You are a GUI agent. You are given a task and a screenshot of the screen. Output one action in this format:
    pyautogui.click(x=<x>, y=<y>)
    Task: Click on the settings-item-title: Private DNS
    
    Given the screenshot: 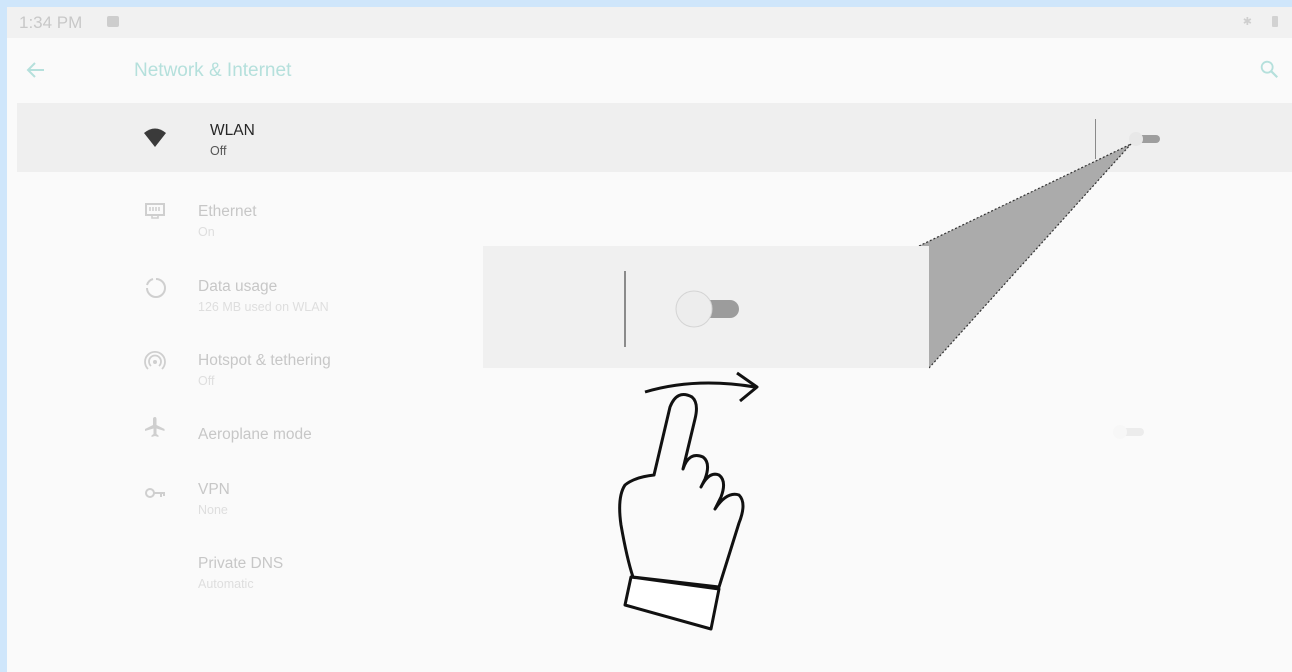 What is the action you would take?
    pyautogui.click(x=241, y=563)
    